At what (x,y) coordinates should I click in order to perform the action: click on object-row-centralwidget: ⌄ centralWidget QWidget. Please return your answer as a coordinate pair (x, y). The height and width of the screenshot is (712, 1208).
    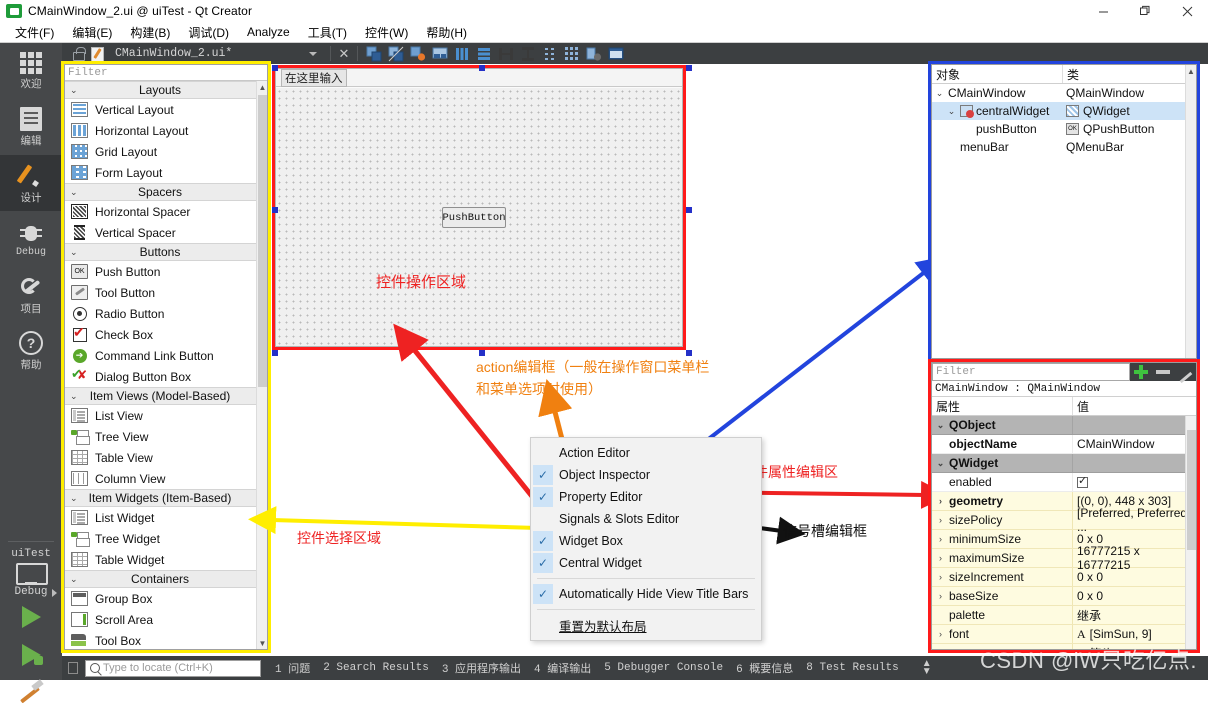
    Looking at the image, I should click on (1064, 111).